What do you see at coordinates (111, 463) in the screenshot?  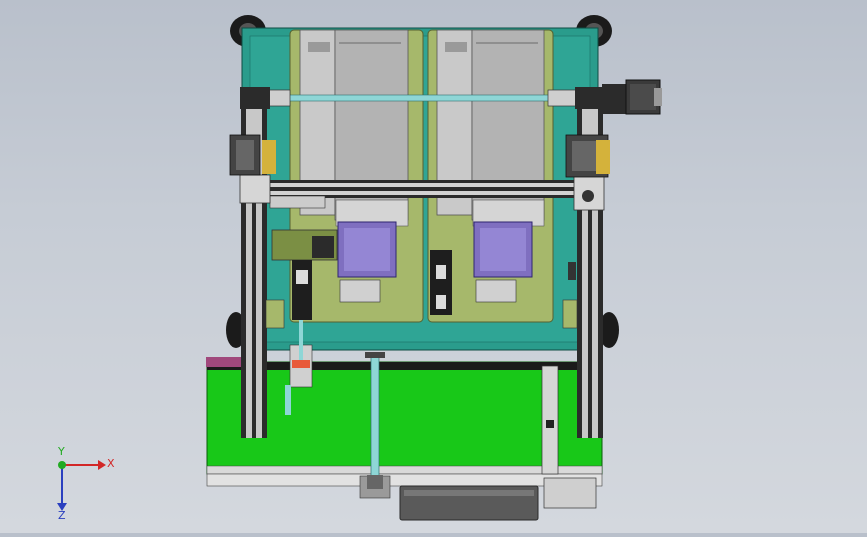 I see `x-axis-label: X` at bounding box center [111, 463].